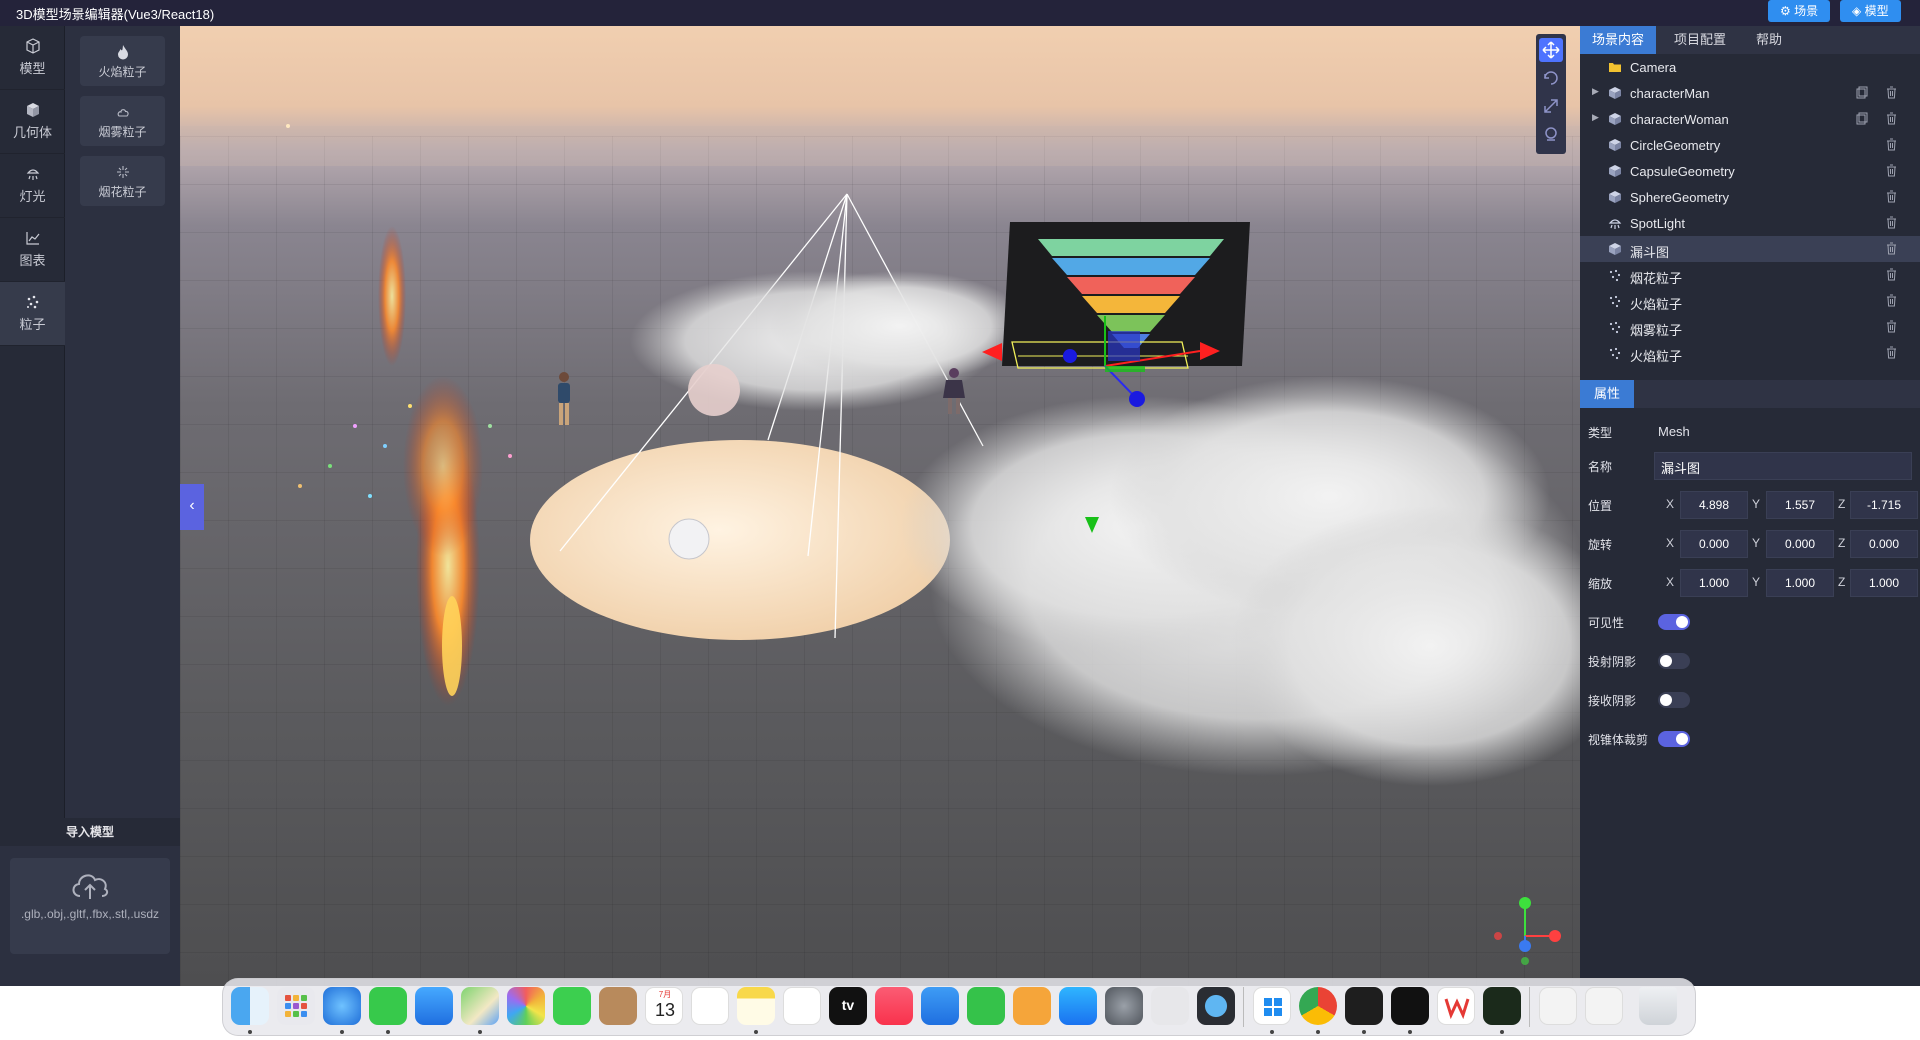 Image resolution: width=1920 pixels, height=1040 pixels. What do you see at coordinates (32, 250) in the screenshot?
I see `nav-item-chart: 图表` at bounding box center [32, 250].